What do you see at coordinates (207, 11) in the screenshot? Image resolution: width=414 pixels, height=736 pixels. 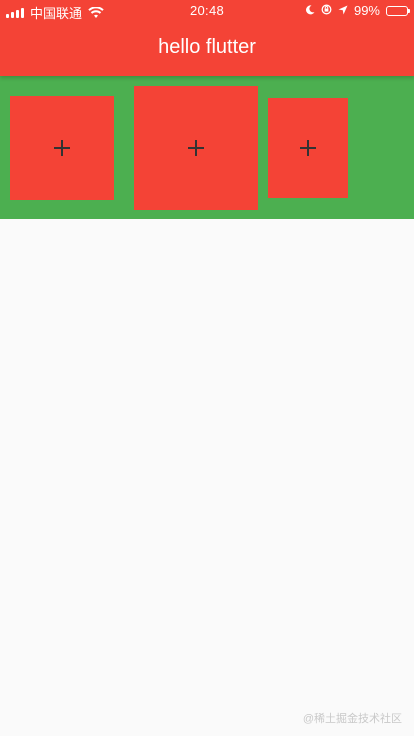 I see `status-bar: 中国联通 20:48 99%` at bounding box center [207, 11].